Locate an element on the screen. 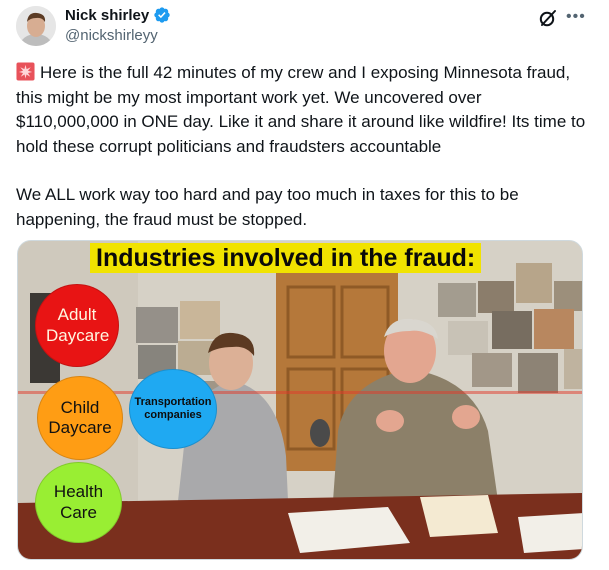 This screenshot has height=570, width=609. avatar-photo-icon is located at coordinates (36, 26).